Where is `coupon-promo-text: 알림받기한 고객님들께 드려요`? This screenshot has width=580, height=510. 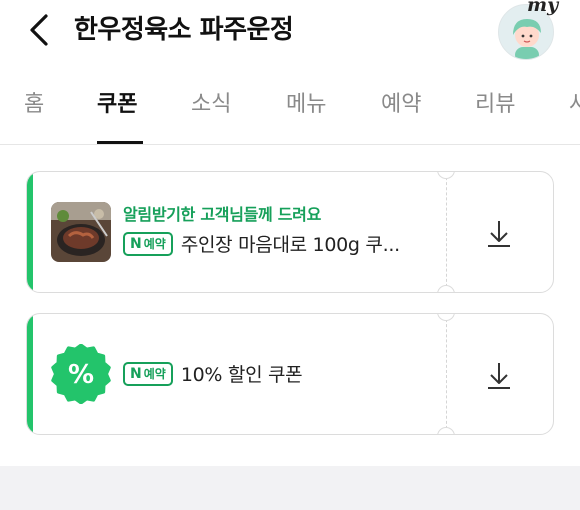
coupon-promo-text: 알림받기한 고객님들께 드려요 is located at coordinates (222, 214).